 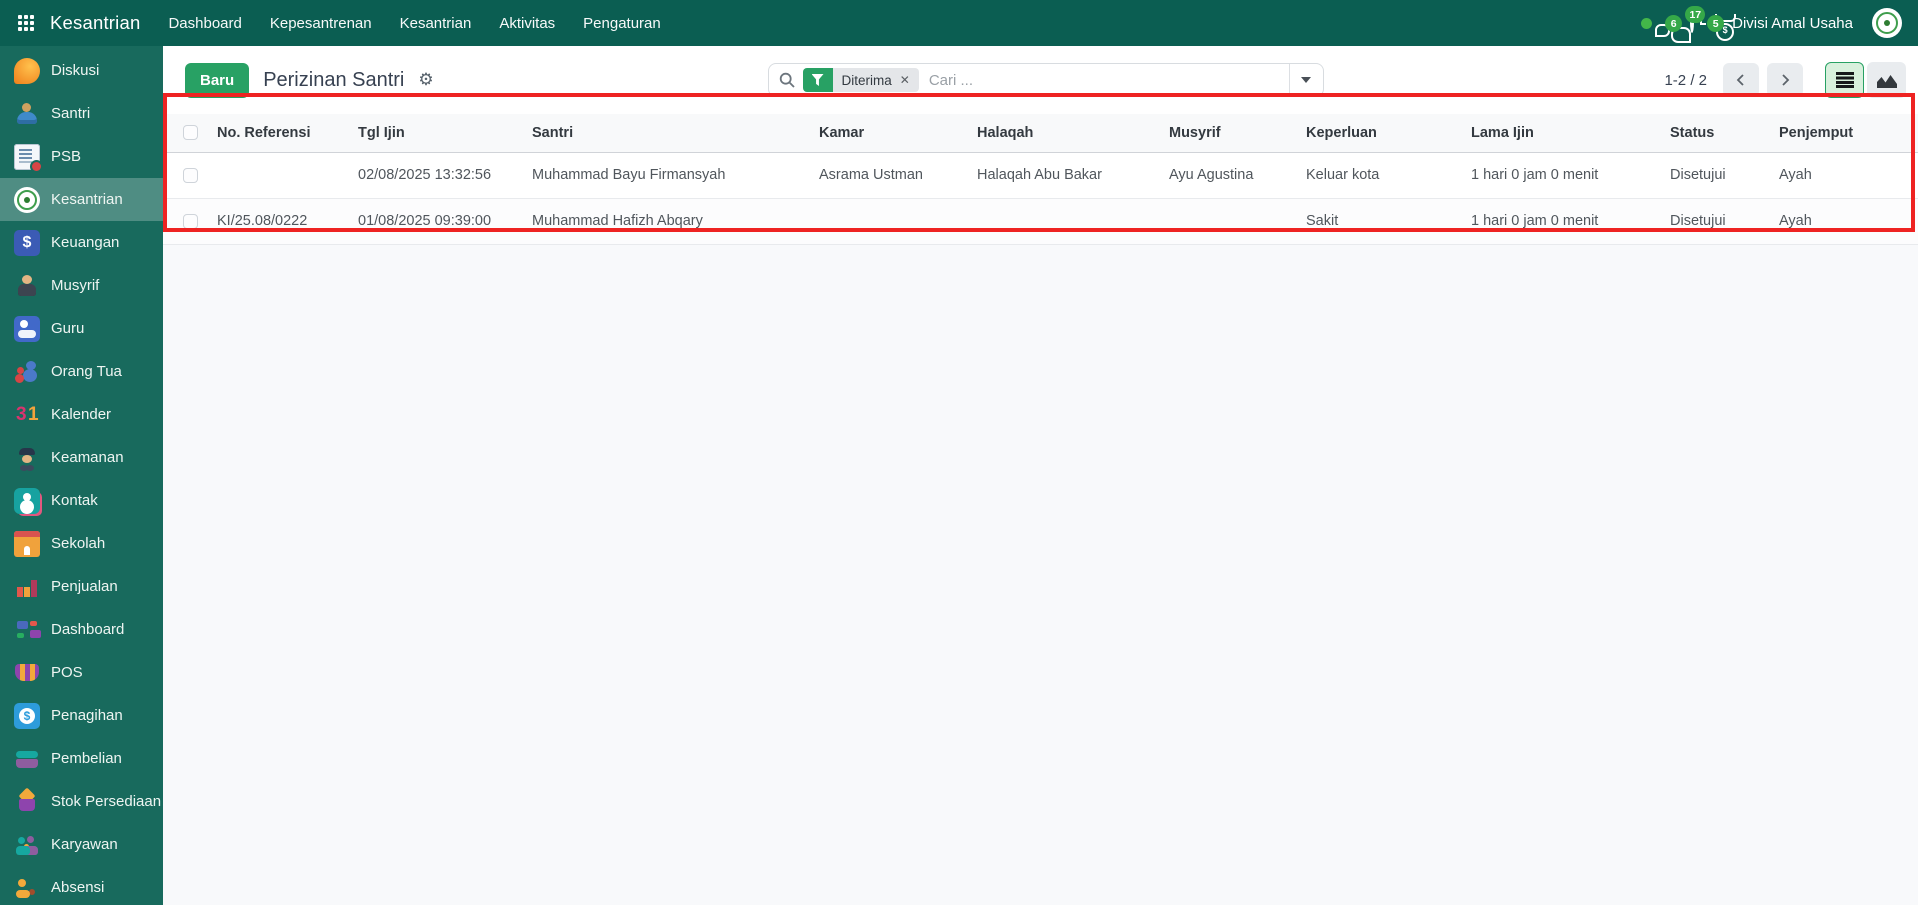 I want to click on row-checkbox-cell, so click(x=190, y=175).